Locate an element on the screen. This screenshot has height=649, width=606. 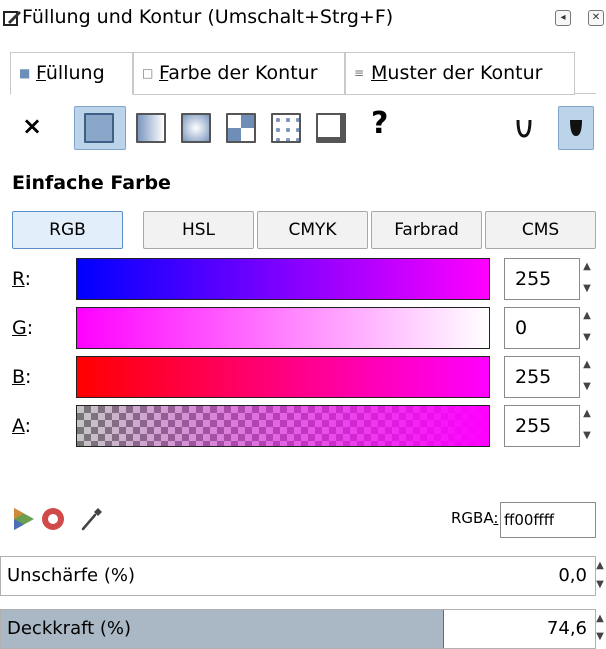
eyedropper-icon is located at coordinates (92, 519).